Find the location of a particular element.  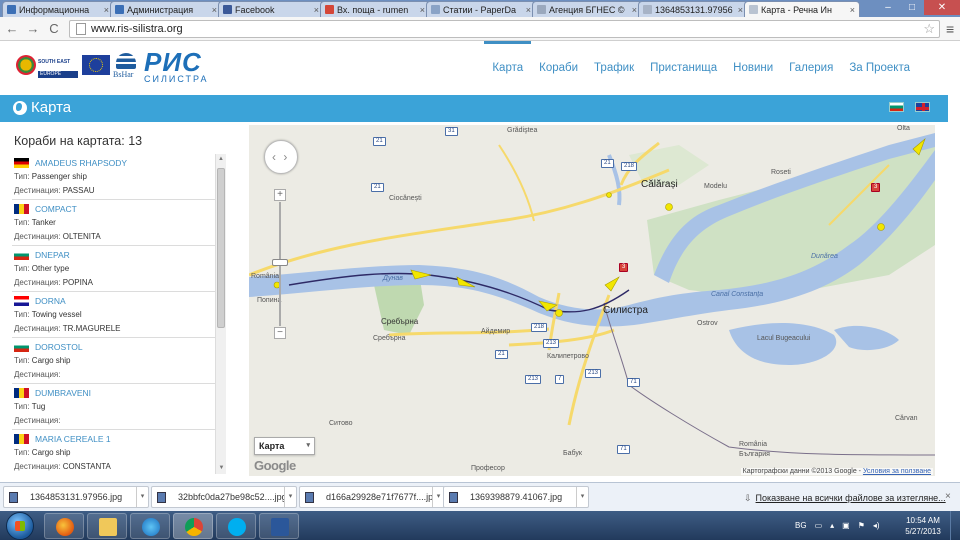

taskbar-skype-button is located at coordinates (236, 526).